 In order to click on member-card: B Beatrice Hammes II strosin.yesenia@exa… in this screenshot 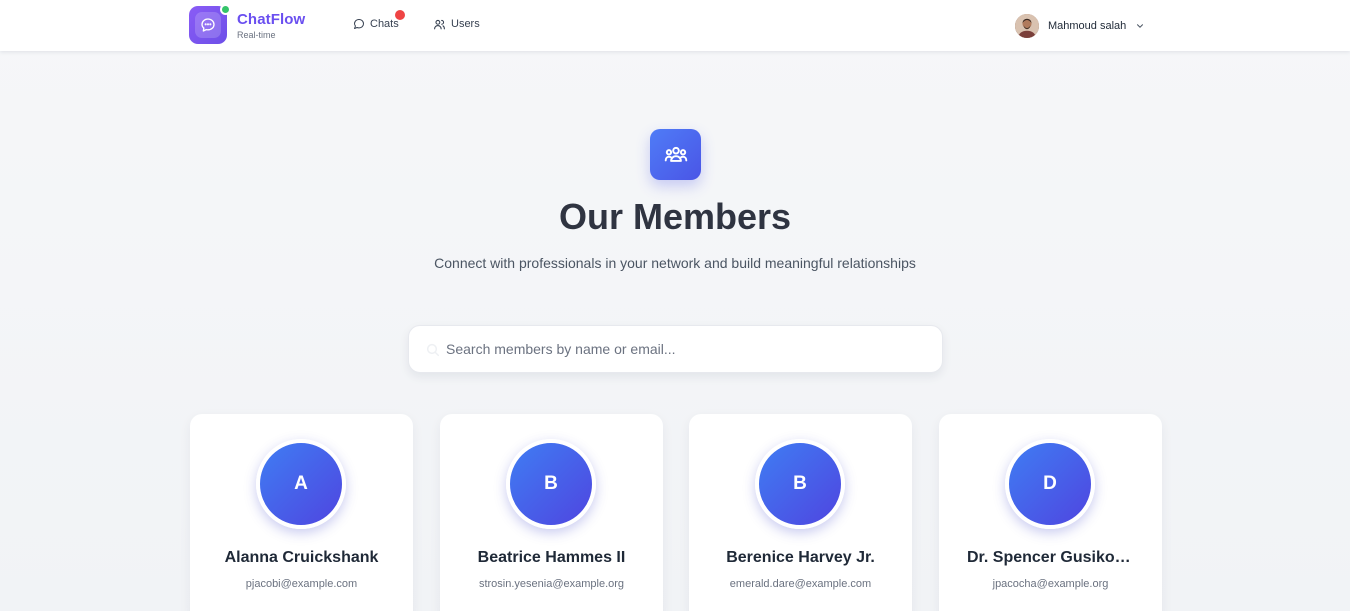, I will do `click(551, 512)`.